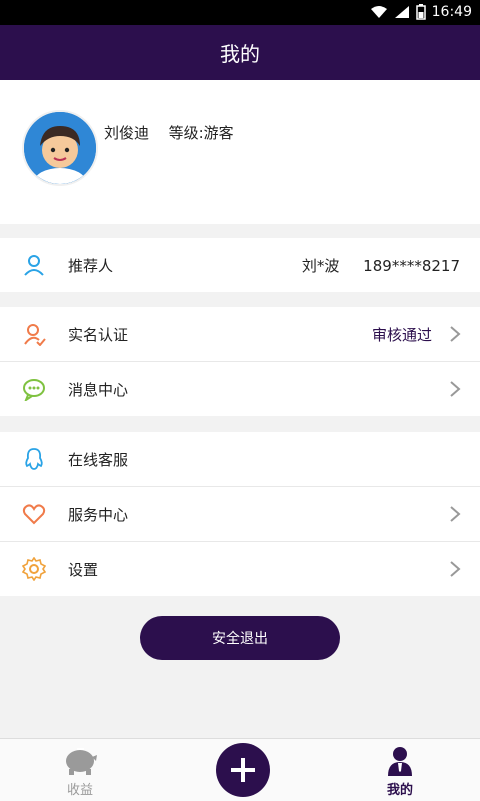  Describe the element at coordinates (378, 12) in the screenshot. I see `wifi-icon` at that location.